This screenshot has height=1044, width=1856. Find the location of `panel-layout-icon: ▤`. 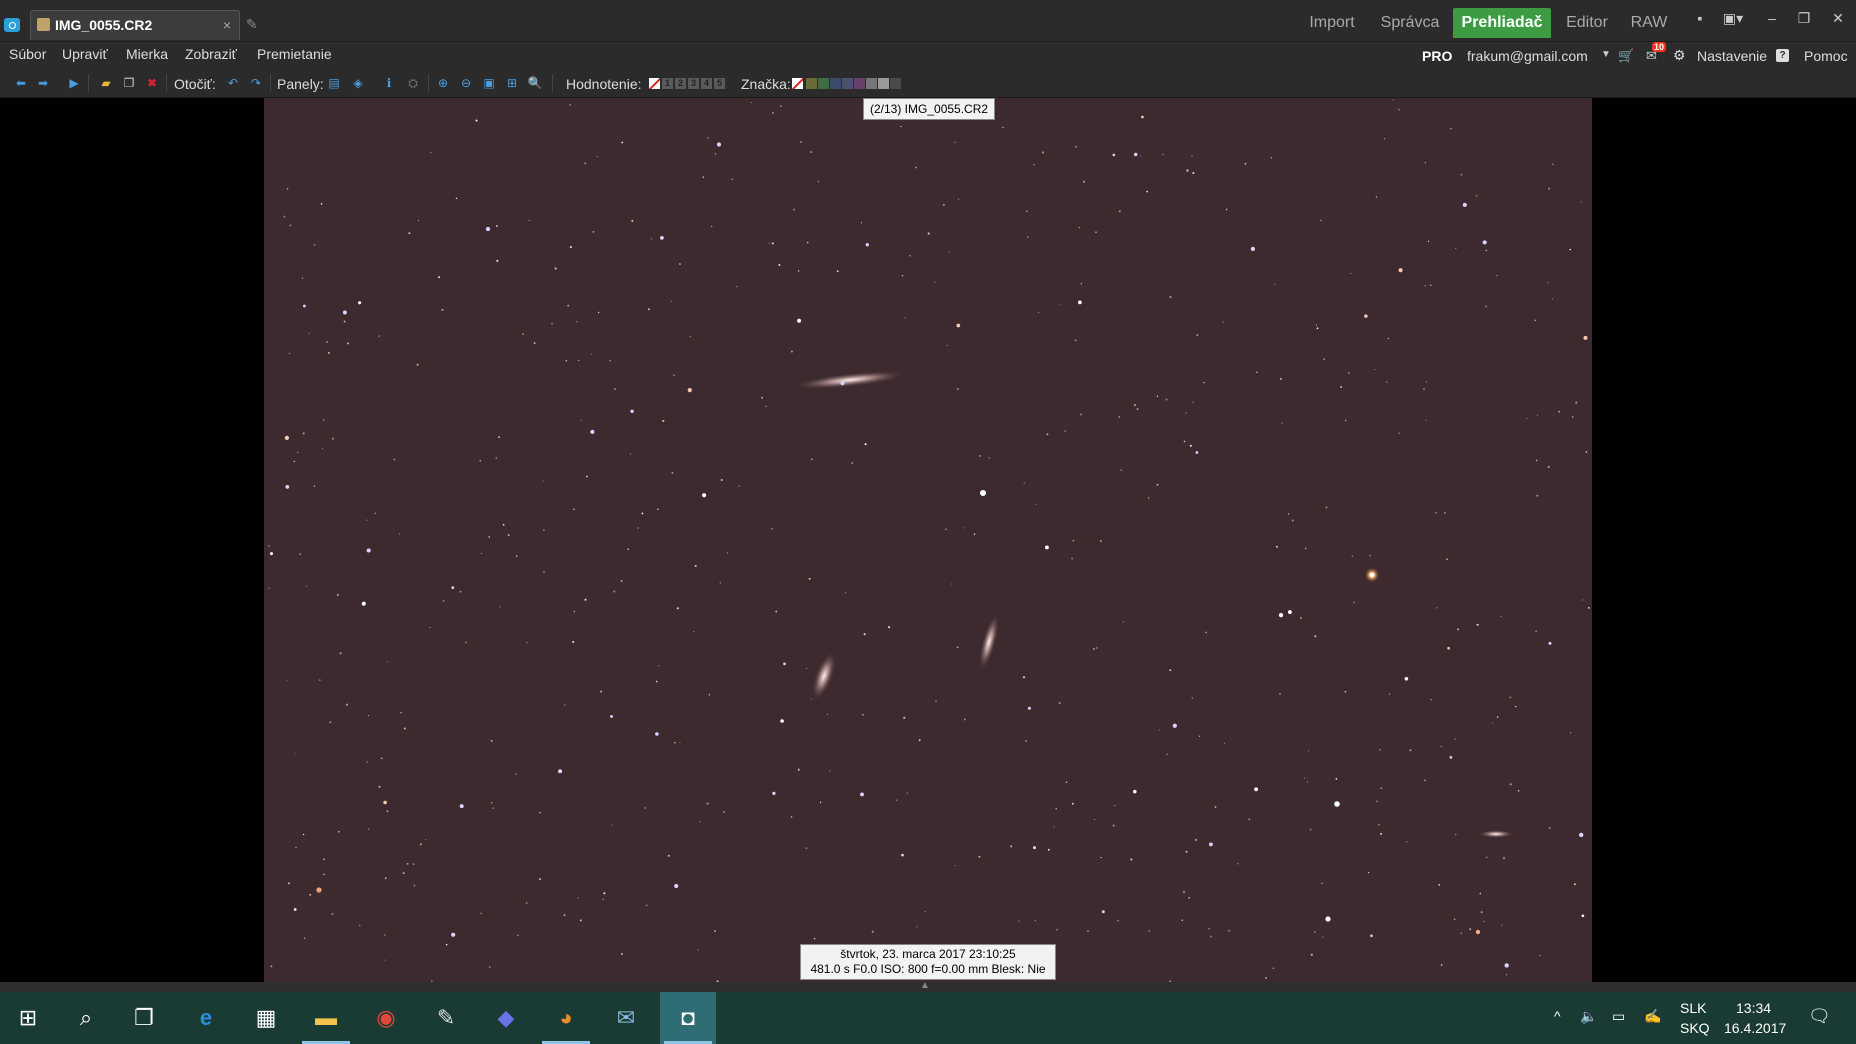

panel-layout-icon: ▤ is located at coordinates (334, 83).